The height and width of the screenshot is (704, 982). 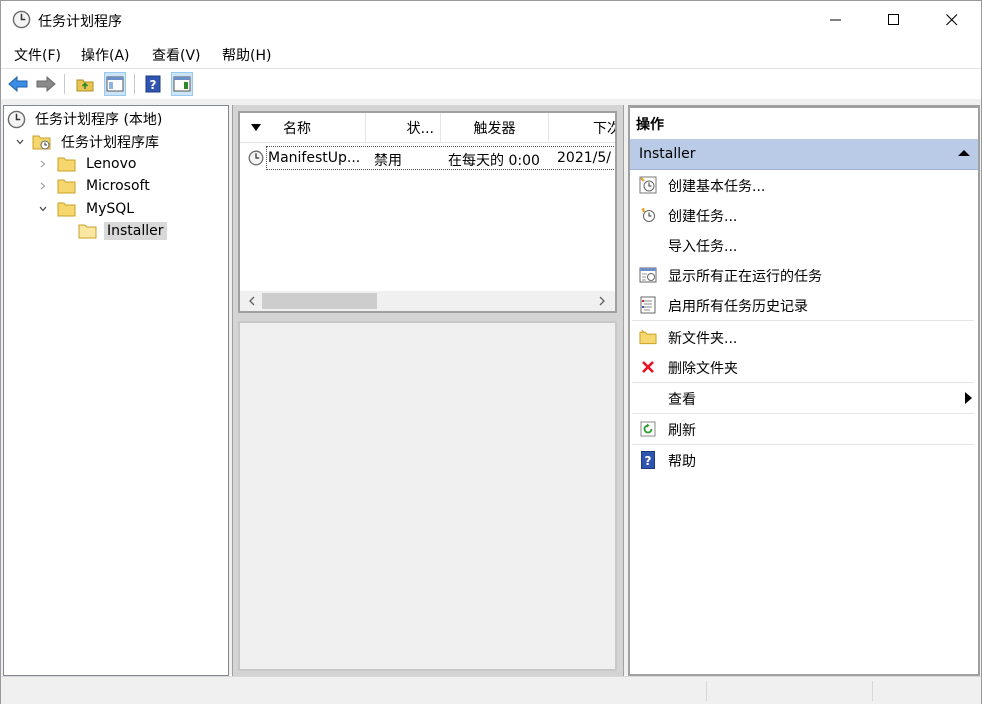 I want to click on close-button, so click(x=952, y=20).